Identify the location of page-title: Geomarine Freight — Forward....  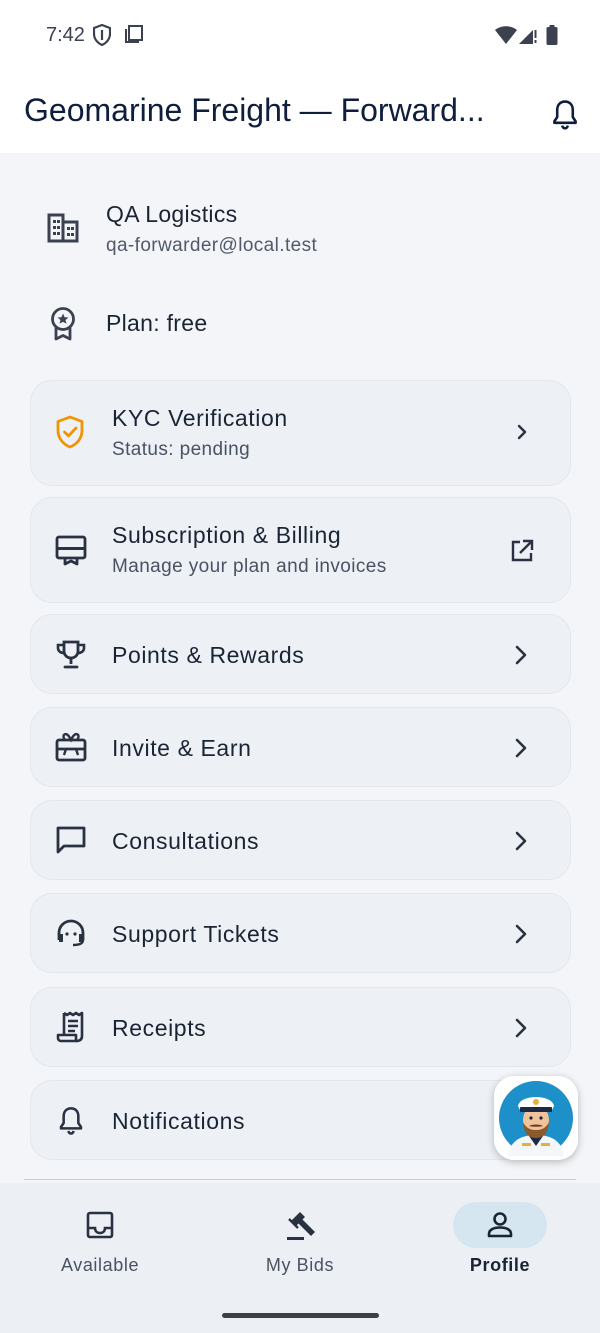
(254, 110).